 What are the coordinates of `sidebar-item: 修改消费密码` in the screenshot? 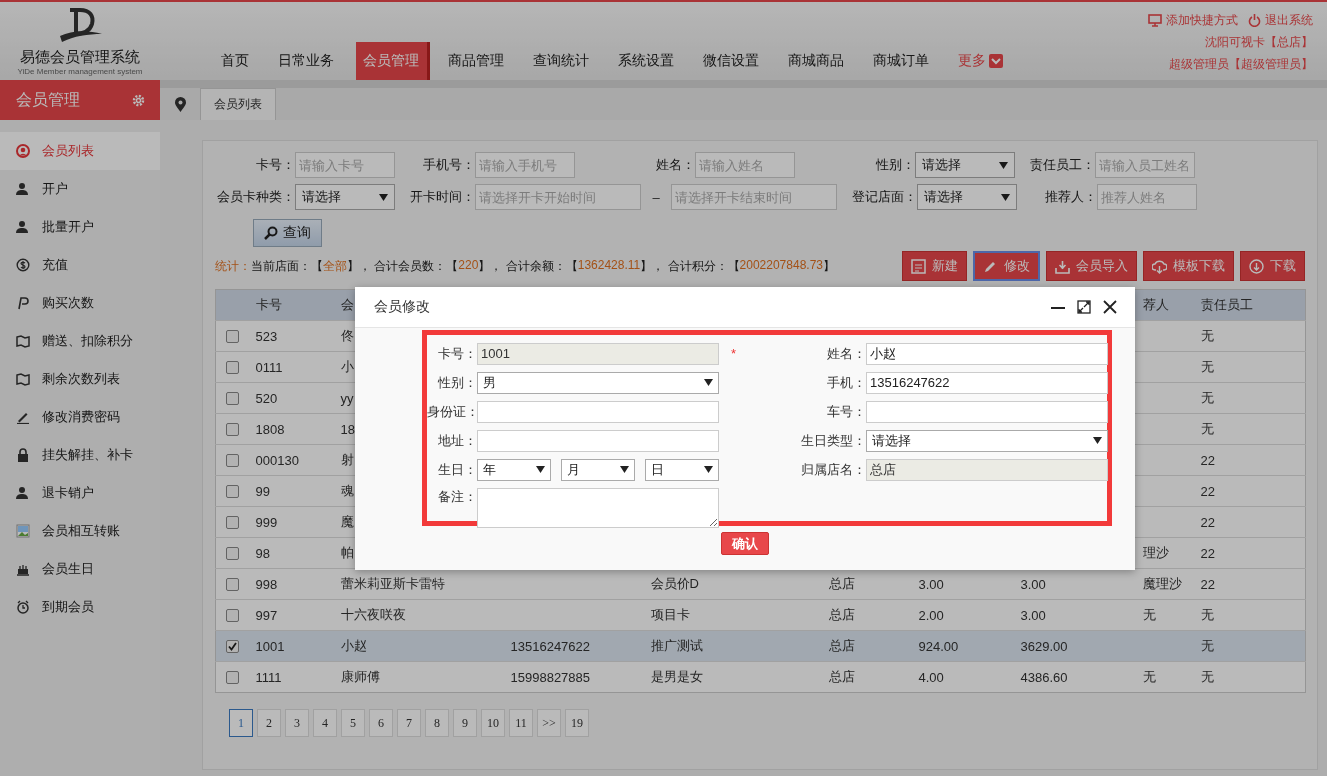 It's located at (80, 417).